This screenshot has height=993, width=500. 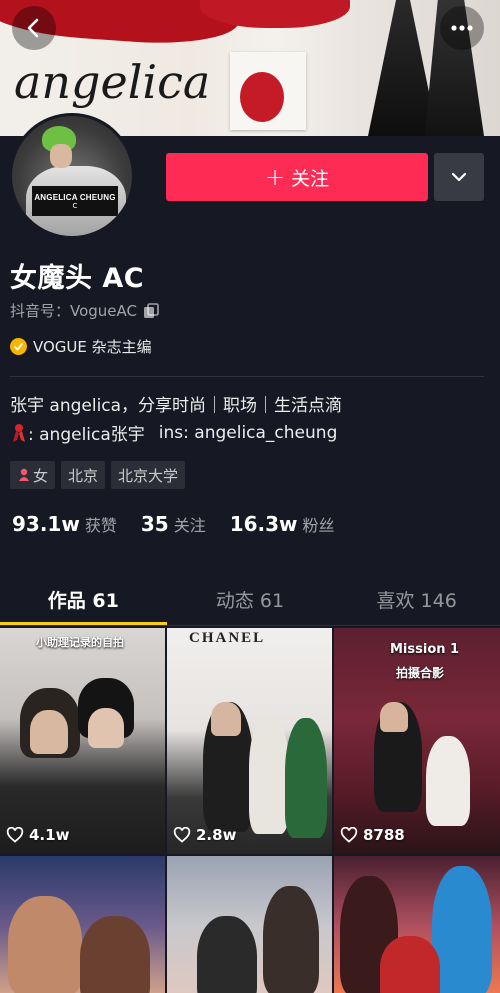 I want to click on douyin-id: 抖音号：VogueAC, so click(x=84, y=310).